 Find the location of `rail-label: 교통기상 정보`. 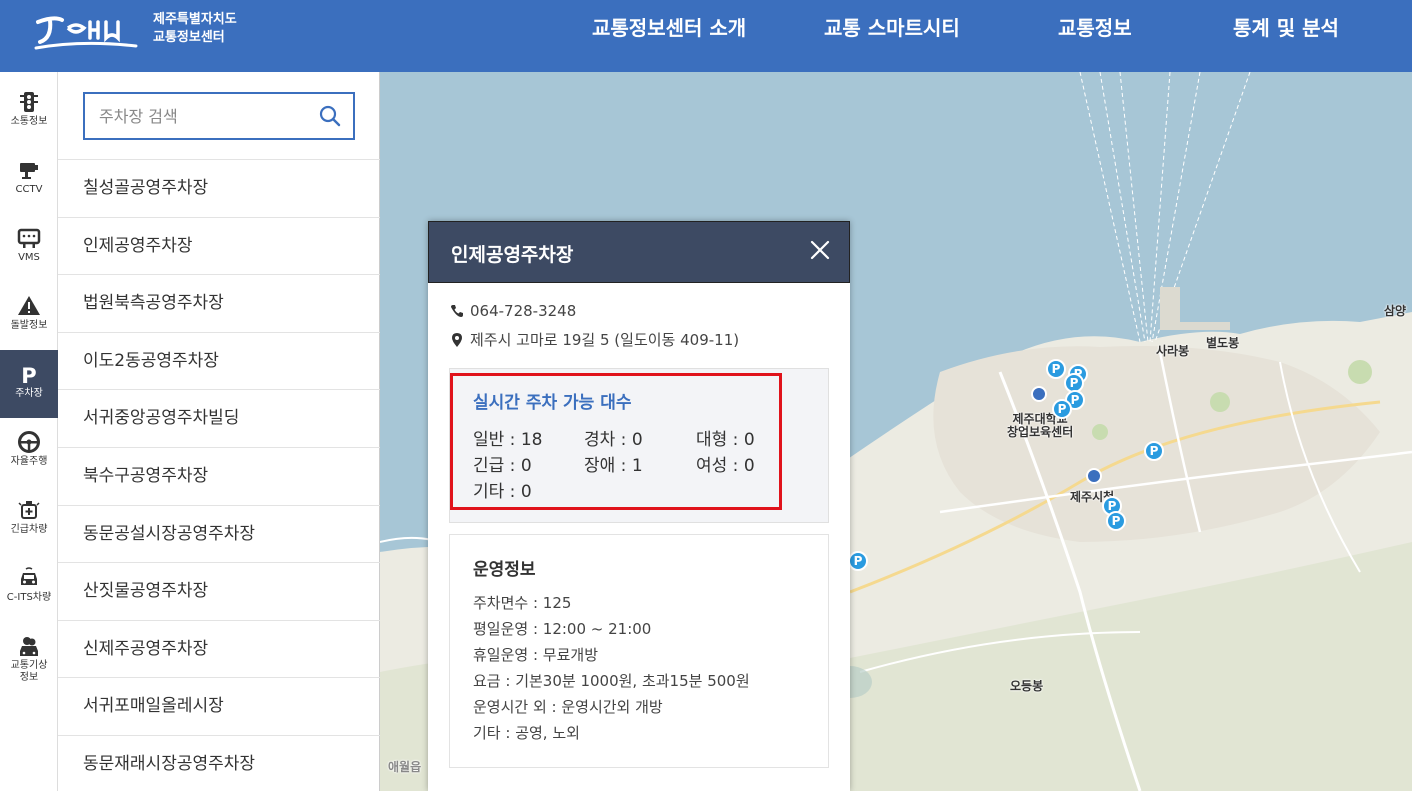

rail-label: 교통기상 정보 is located at coordinates (29, 671).